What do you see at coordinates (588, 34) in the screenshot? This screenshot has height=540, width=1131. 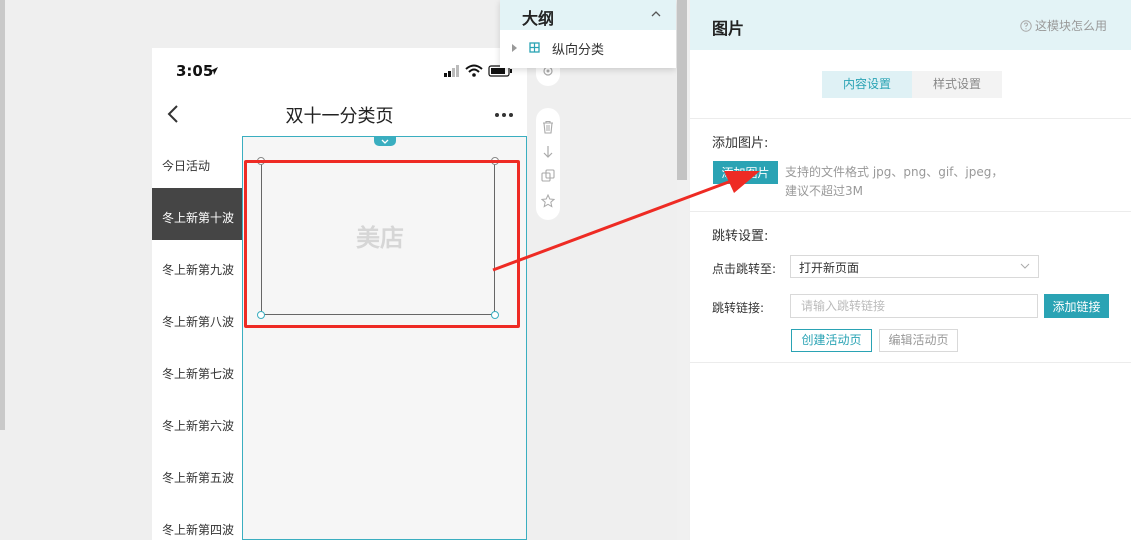 I see `outline-panel: 大纲 纵向分类` at bounding box center [588, 34].